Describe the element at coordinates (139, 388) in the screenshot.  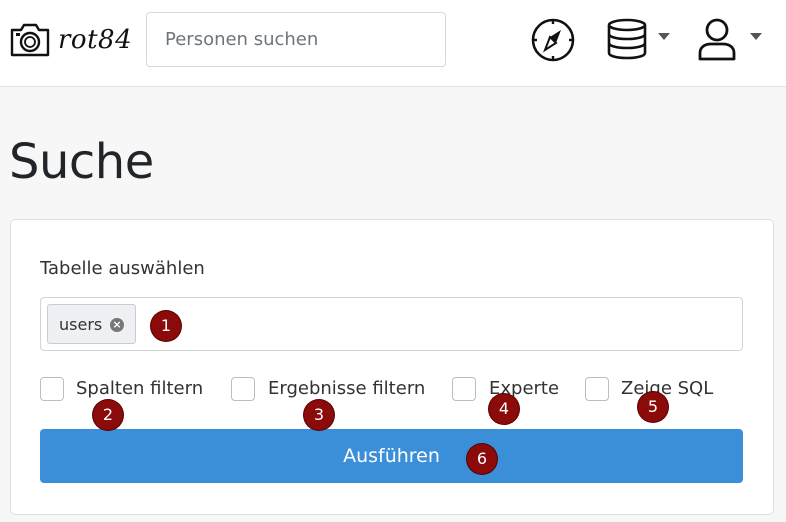
I see `checkbox-label-spalten-filtern: Spalten filtern` at that location.